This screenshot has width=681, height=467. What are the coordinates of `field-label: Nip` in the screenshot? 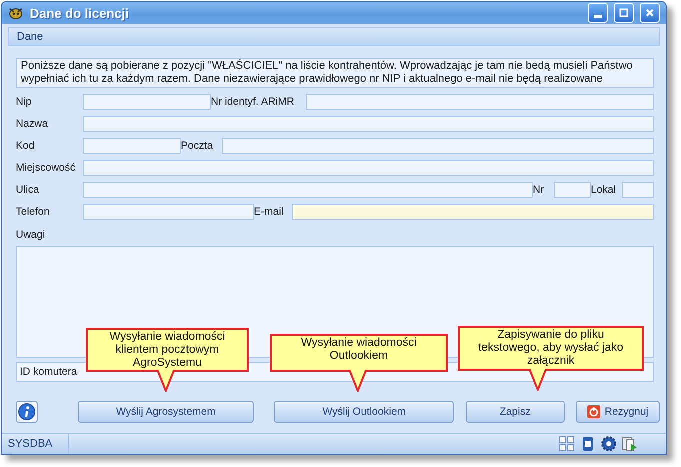 It's located at (24, 102).